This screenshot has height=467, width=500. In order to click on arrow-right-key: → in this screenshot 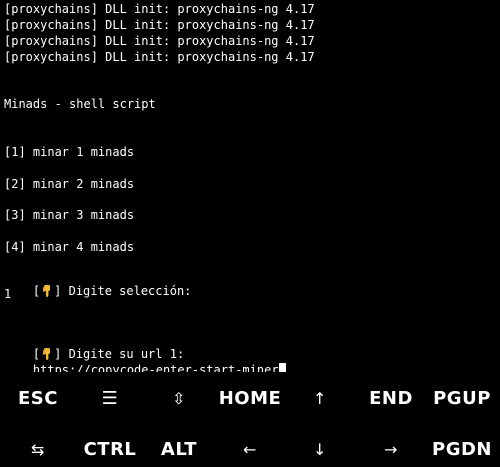, I will do `click(391, 449)`.